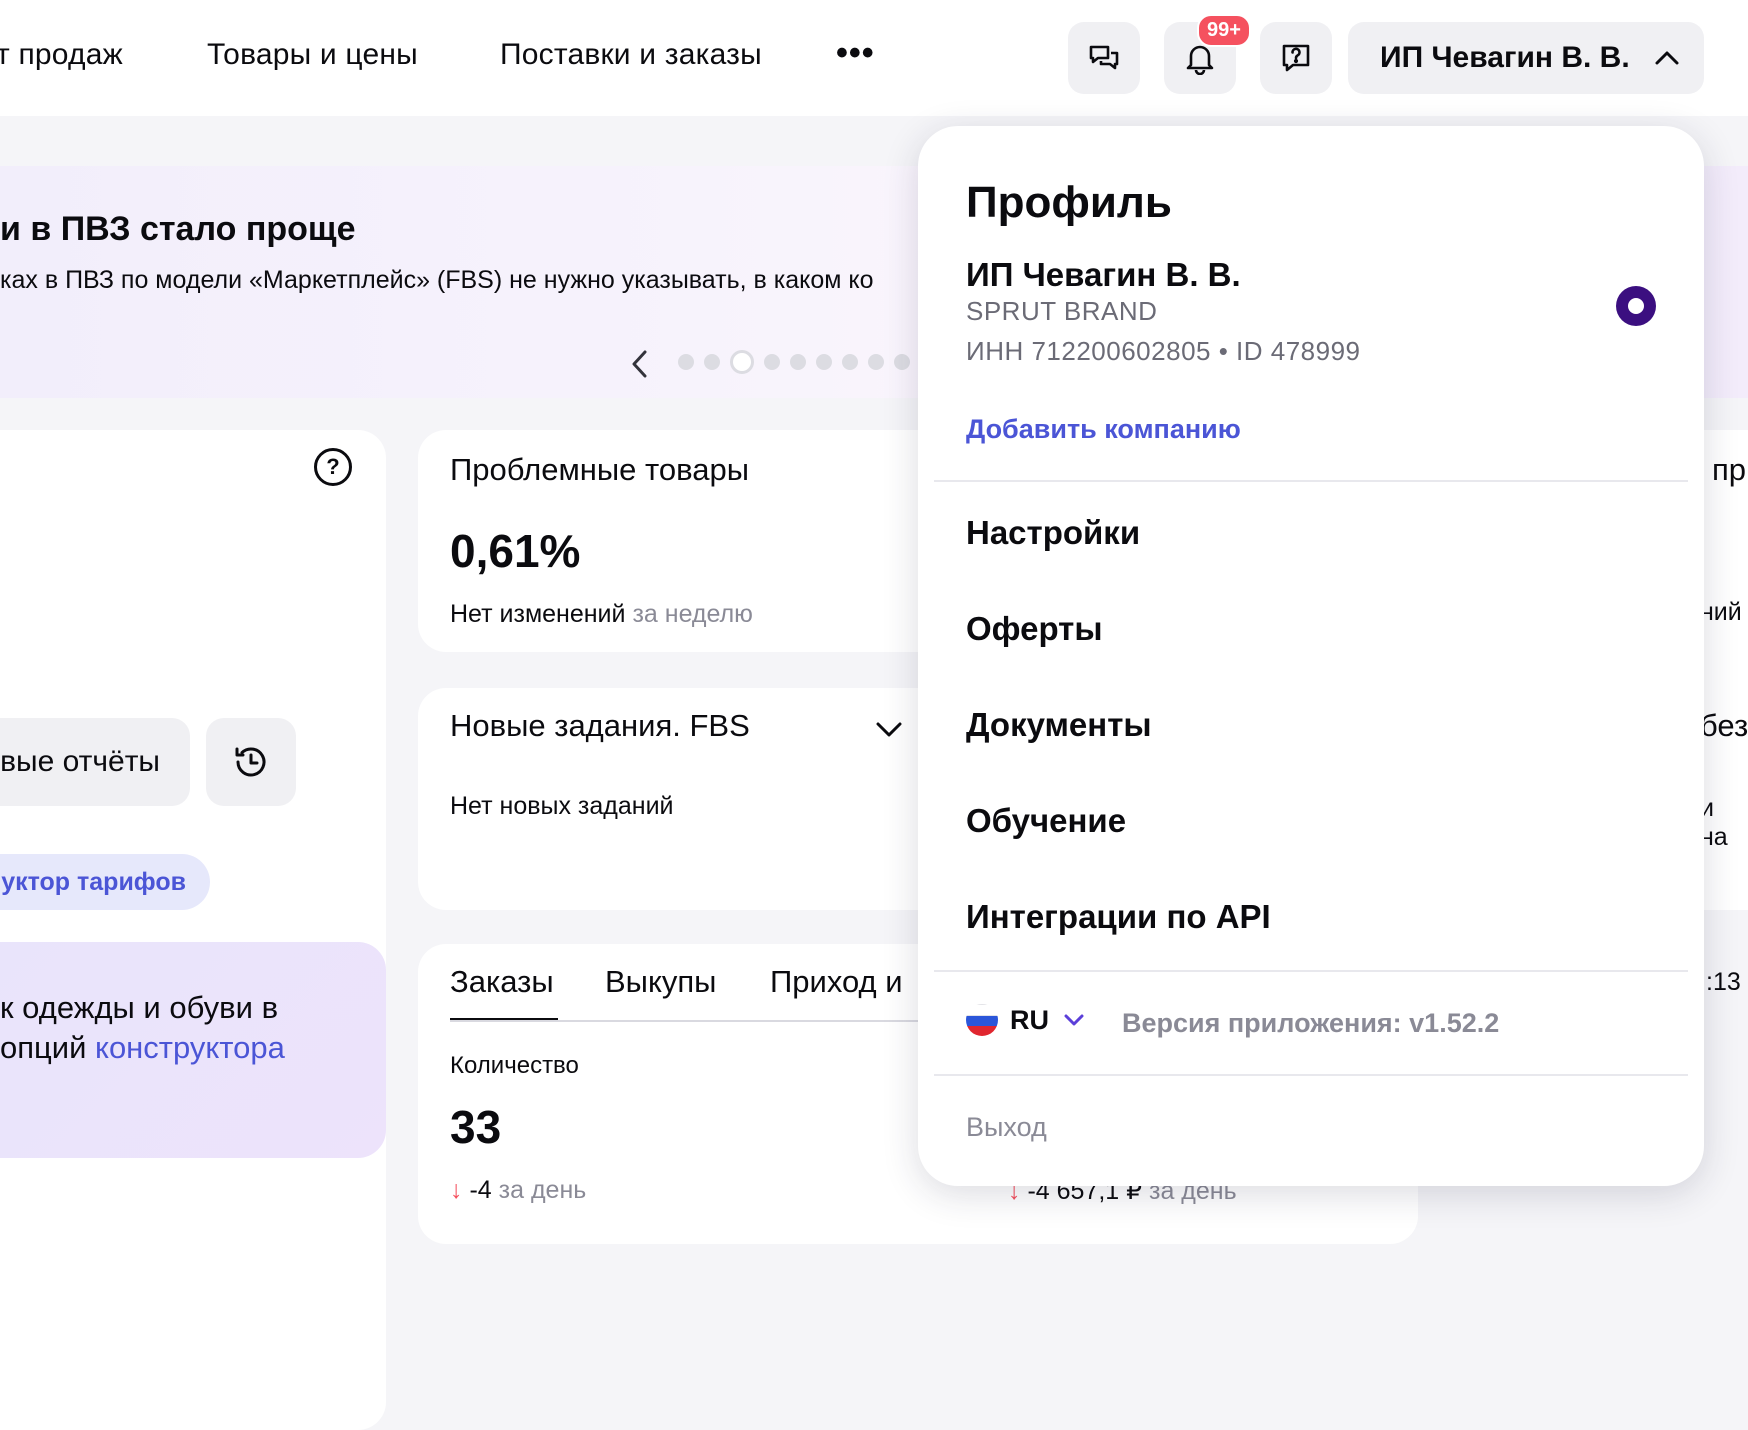 The image size is (1748, 1430). I want to click on company-name: ИП Чевагин В. В., so click(1103, 274).